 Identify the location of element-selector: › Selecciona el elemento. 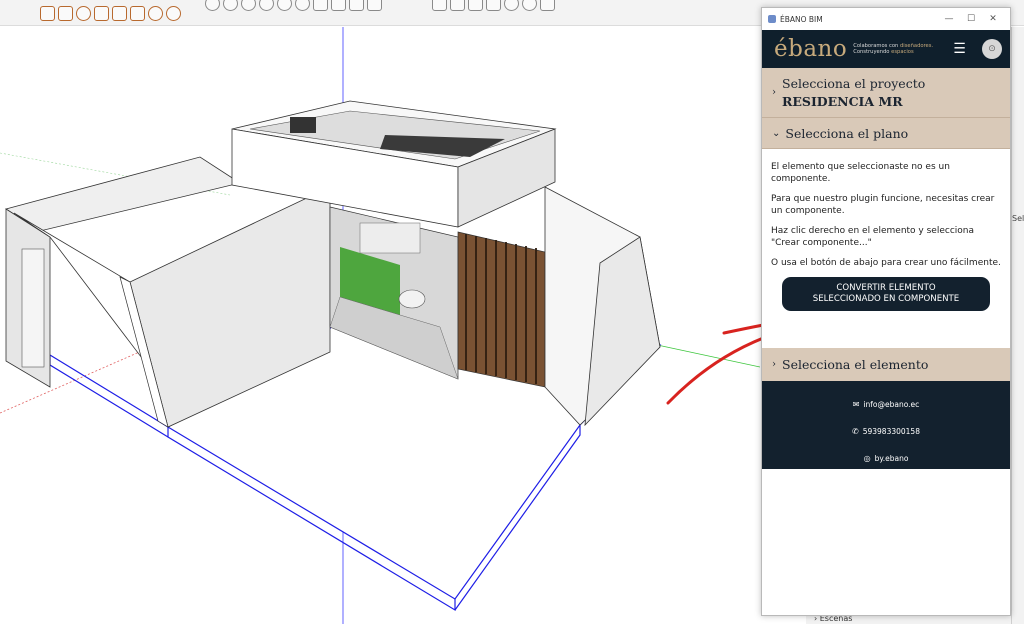
(886, 364).